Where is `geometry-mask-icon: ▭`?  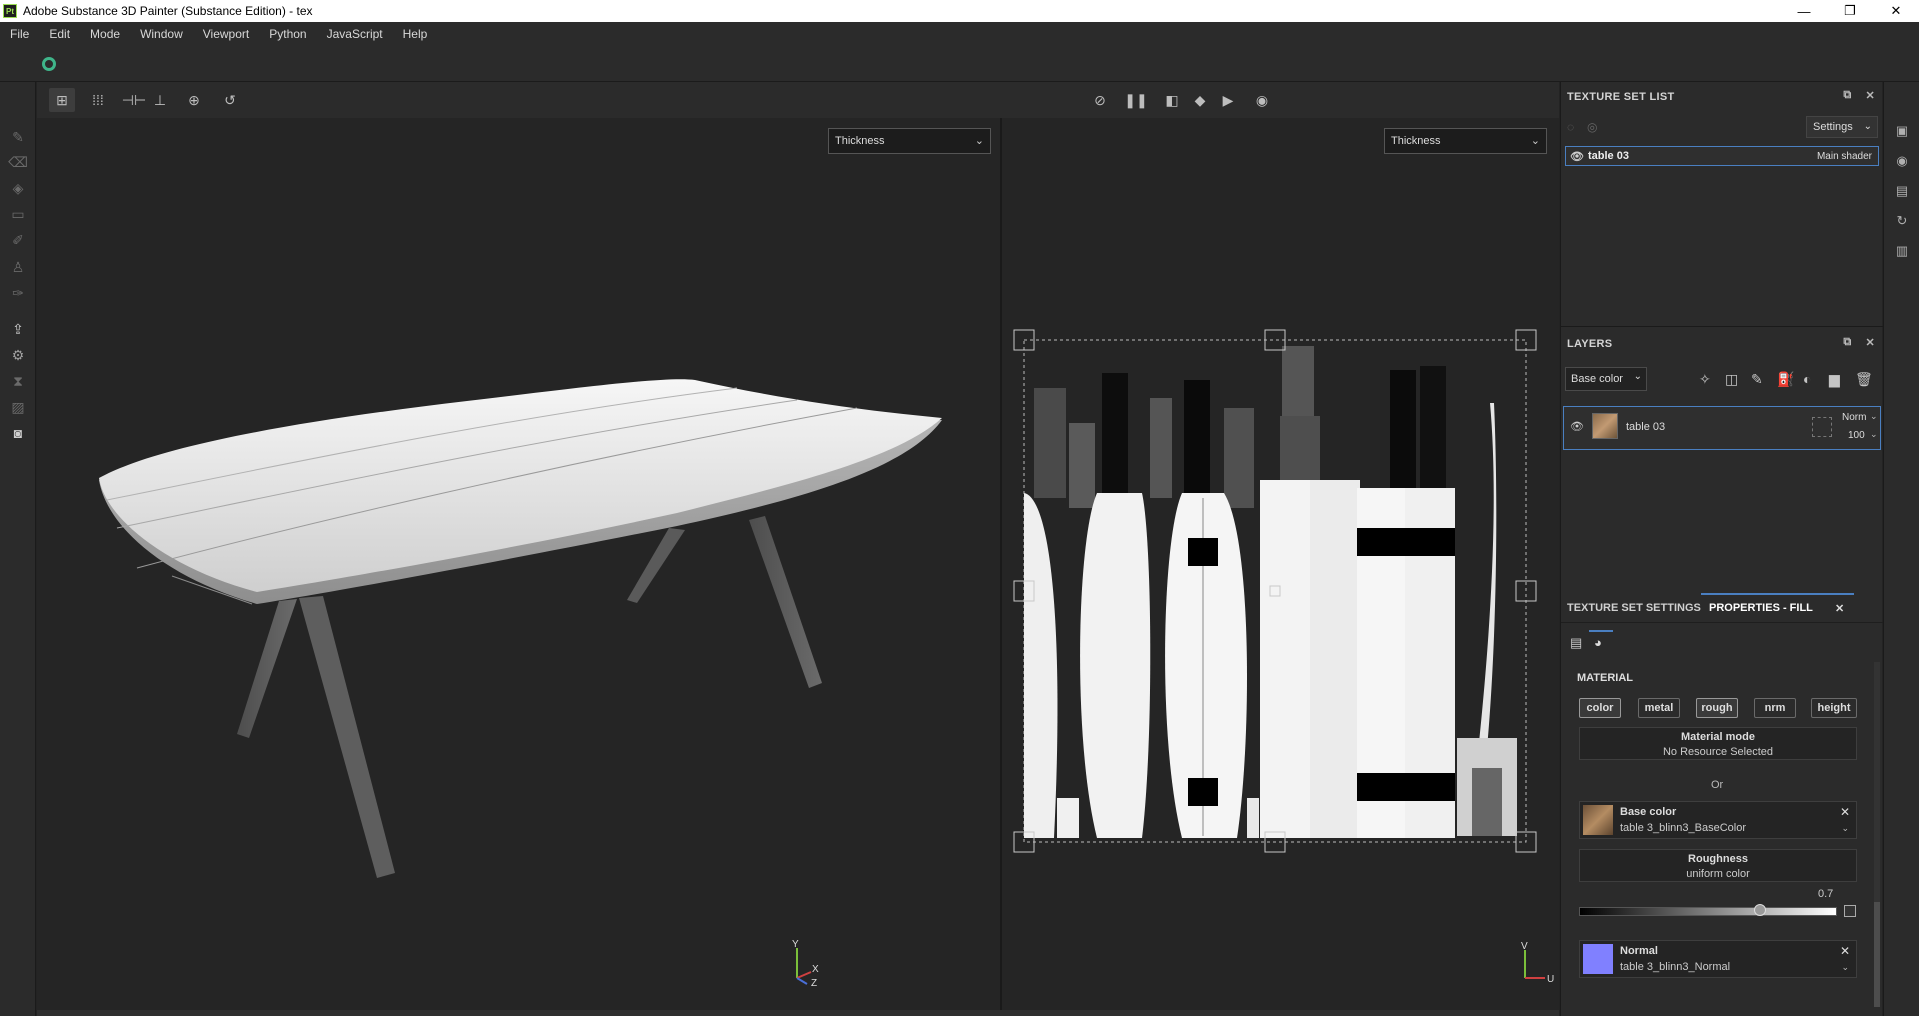
geometry-mask-icon: ▭ is located at coordinates (18, 214).